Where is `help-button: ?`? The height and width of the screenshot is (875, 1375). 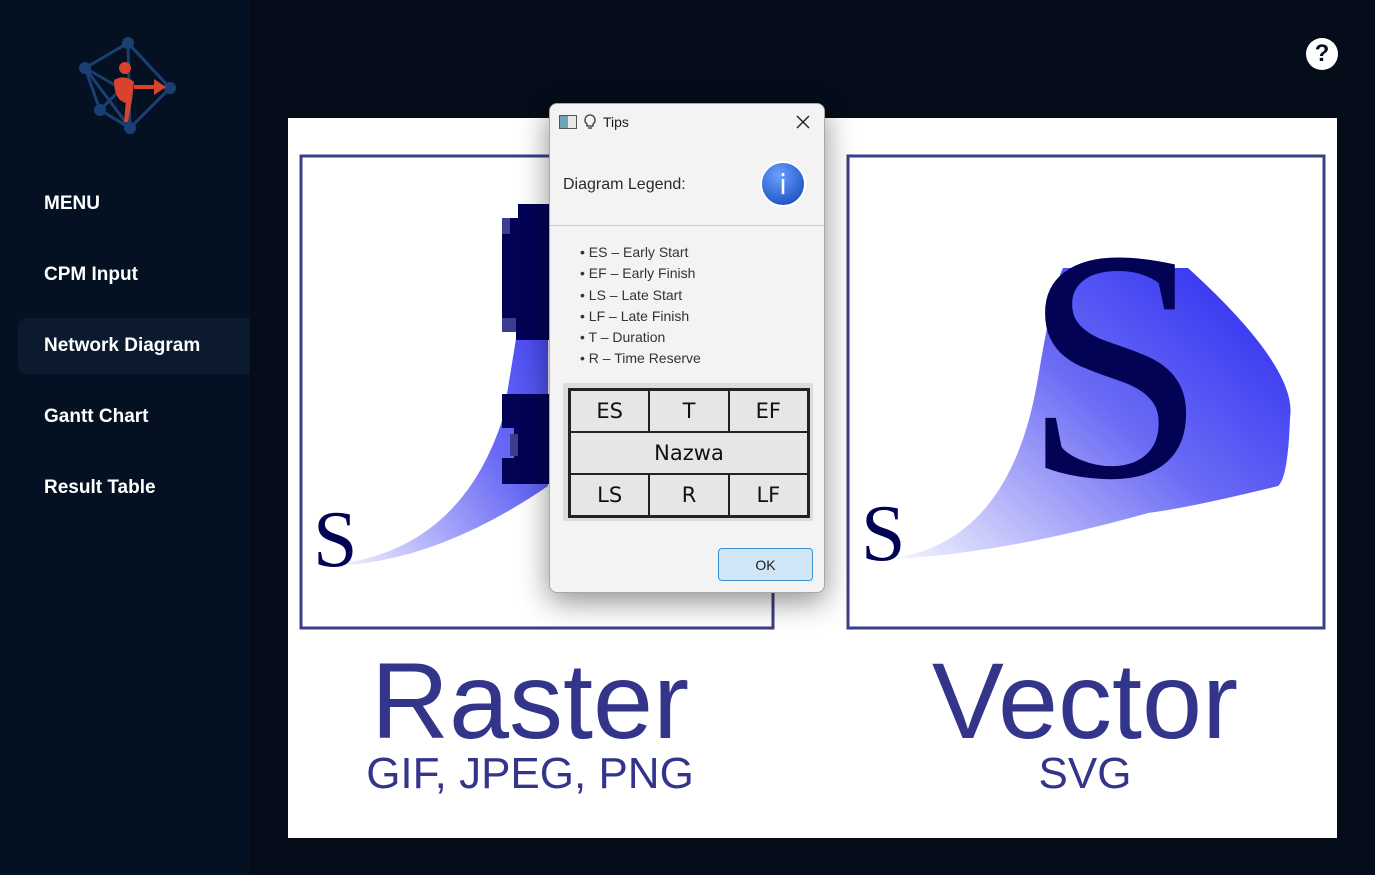
help-button: ? is located at coordinates (1322, 54).